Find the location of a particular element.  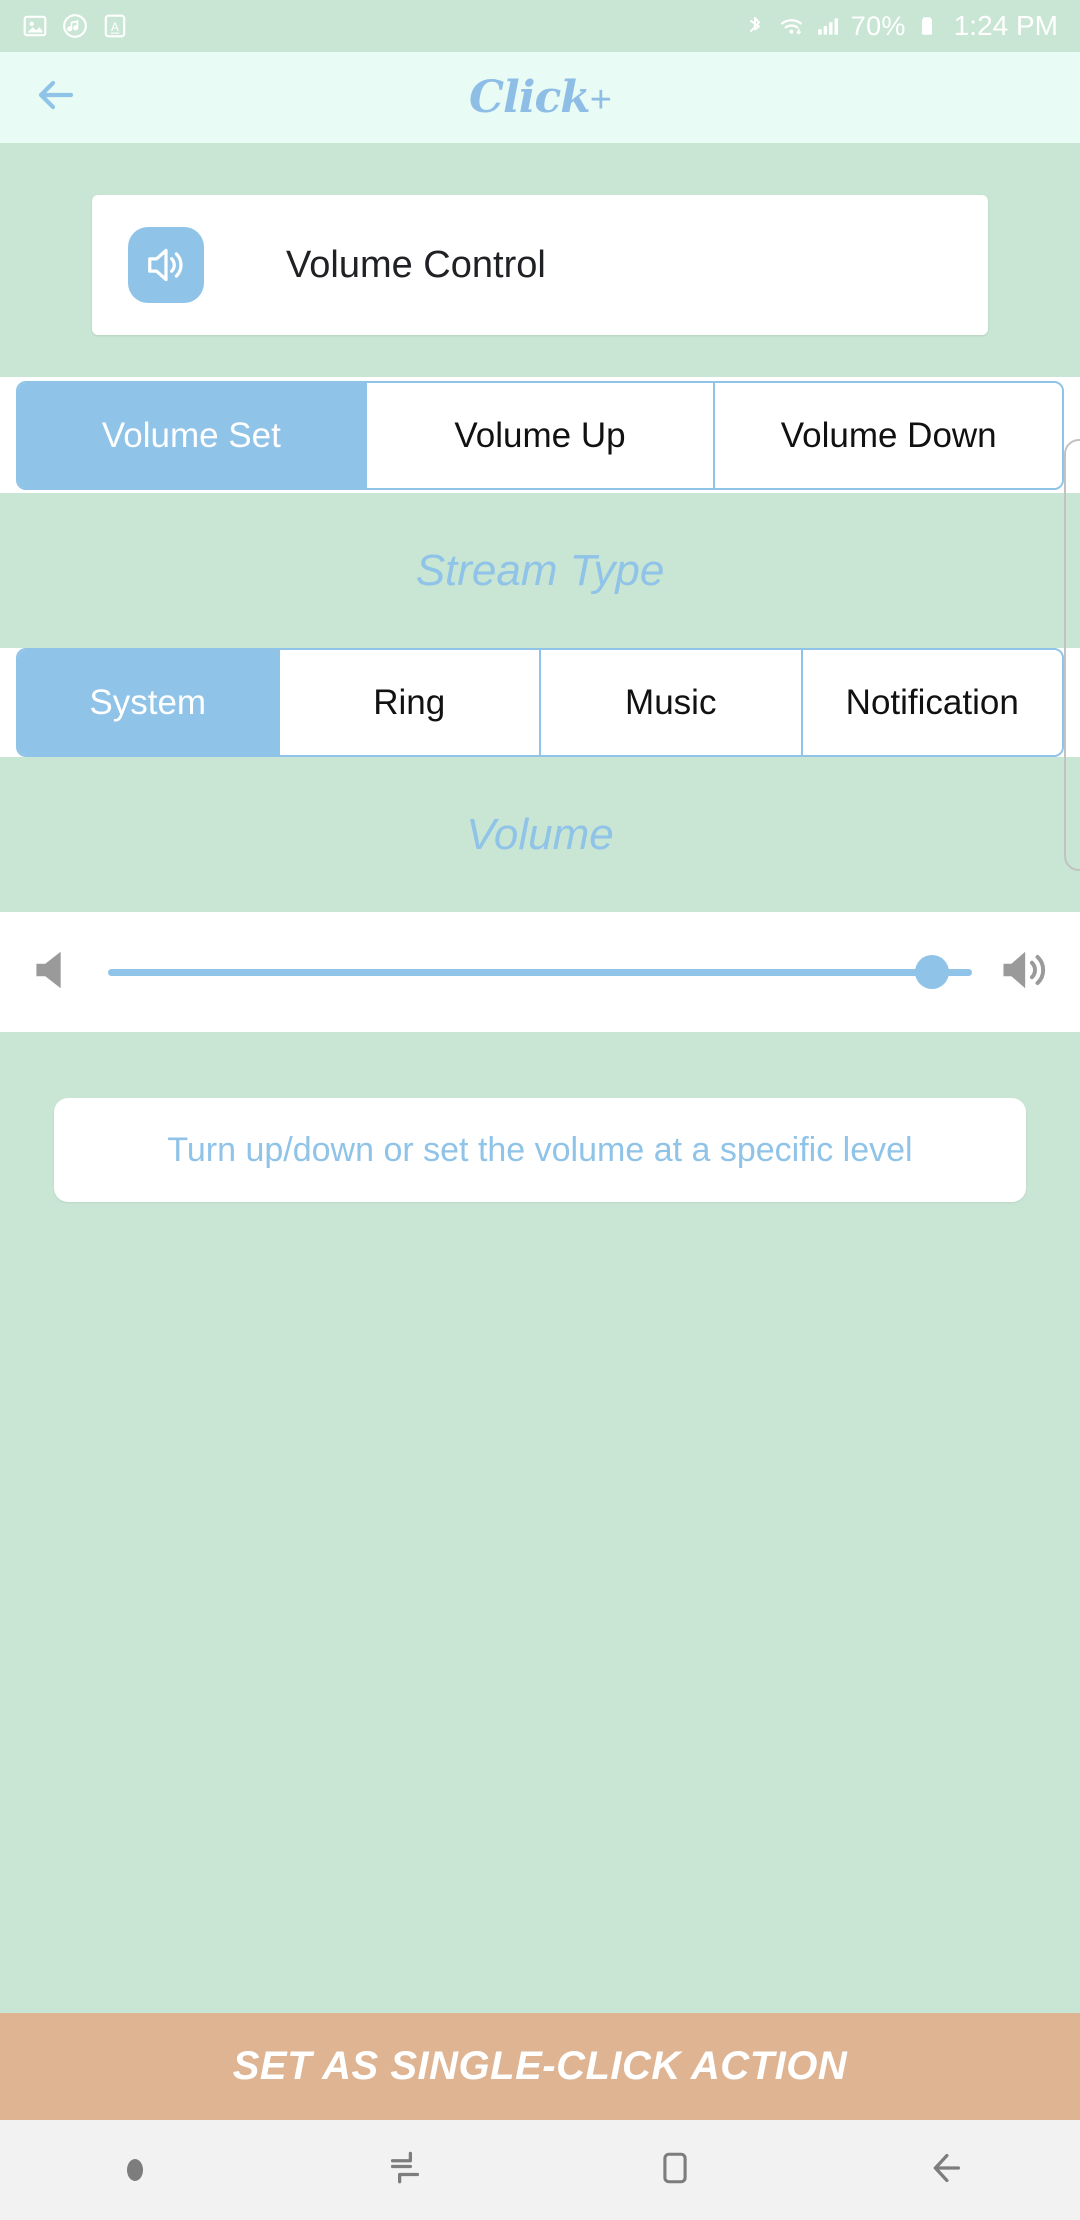

nav-dot-indicator is located at coordinates (135, 2170).